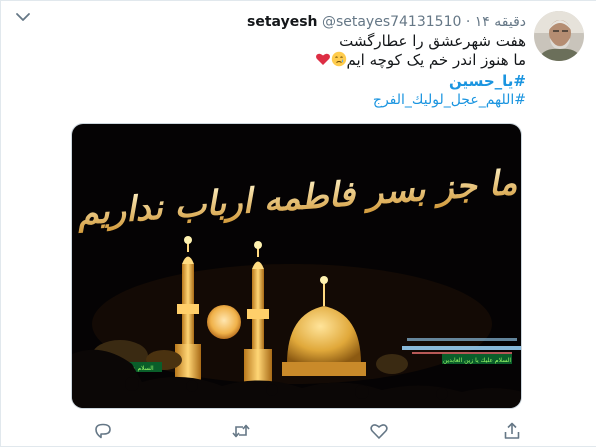 This screenshot has height=447, width=596. What do you see at coordinates (296, 61) in the screenshot?
I see `tweet-line-2-row: ما هنوز اندر خم یک کوچه ایم` at bounding box center [296, 61].